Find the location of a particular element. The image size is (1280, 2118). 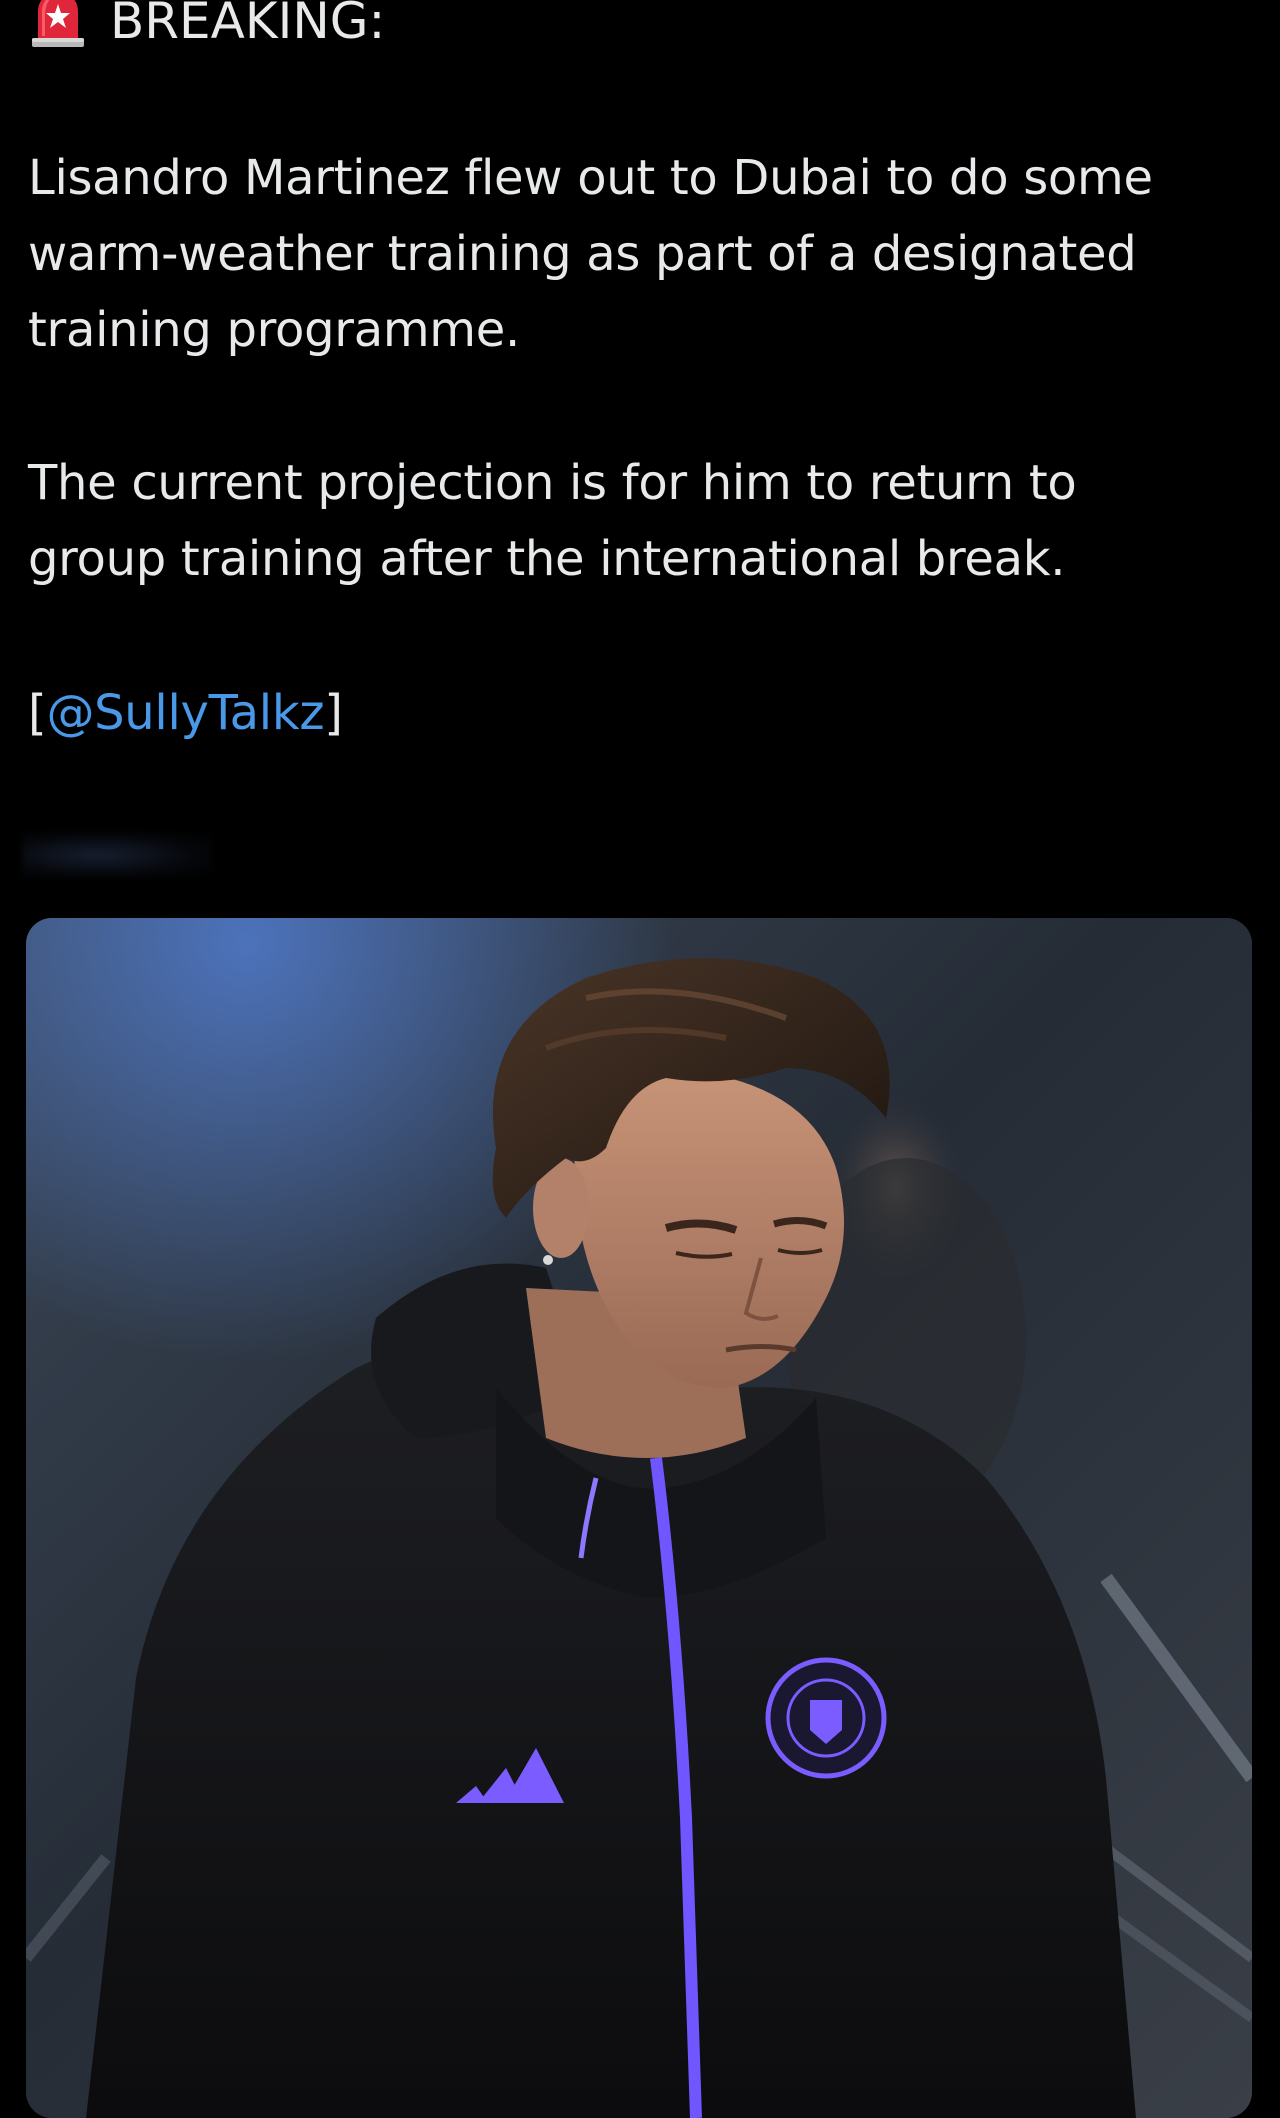

blurred-caption is located at coordinates (117, 855).